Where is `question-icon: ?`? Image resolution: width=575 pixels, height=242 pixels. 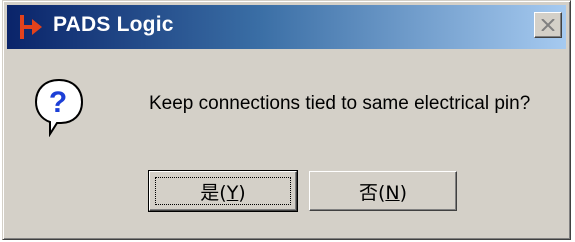 question-icon: ? is located at coordinates (59, 107).